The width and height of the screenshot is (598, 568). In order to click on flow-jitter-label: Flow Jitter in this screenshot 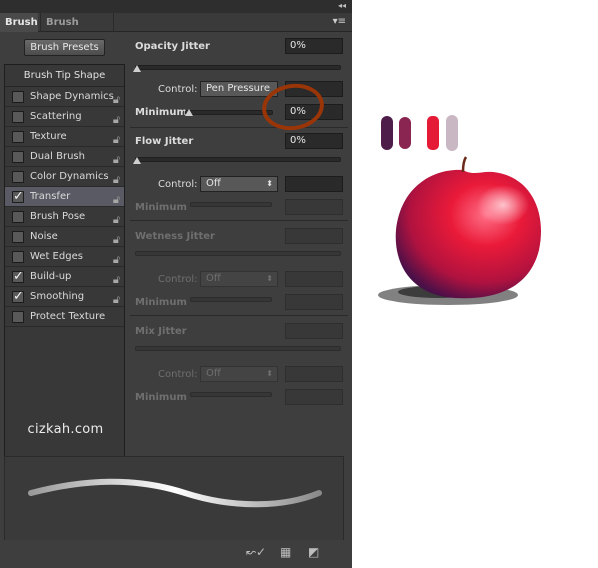, I will do `click(164, 141)`.